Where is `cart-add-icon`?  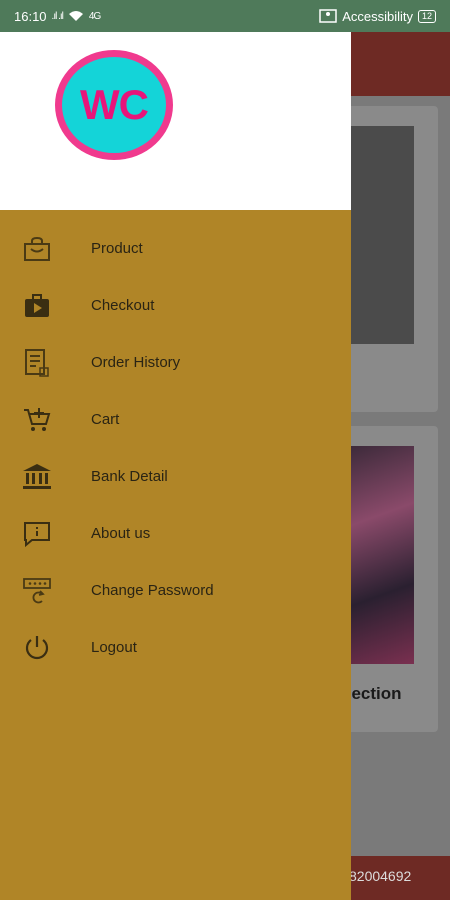 cart-add-icon is located at coordinates (37, 420).